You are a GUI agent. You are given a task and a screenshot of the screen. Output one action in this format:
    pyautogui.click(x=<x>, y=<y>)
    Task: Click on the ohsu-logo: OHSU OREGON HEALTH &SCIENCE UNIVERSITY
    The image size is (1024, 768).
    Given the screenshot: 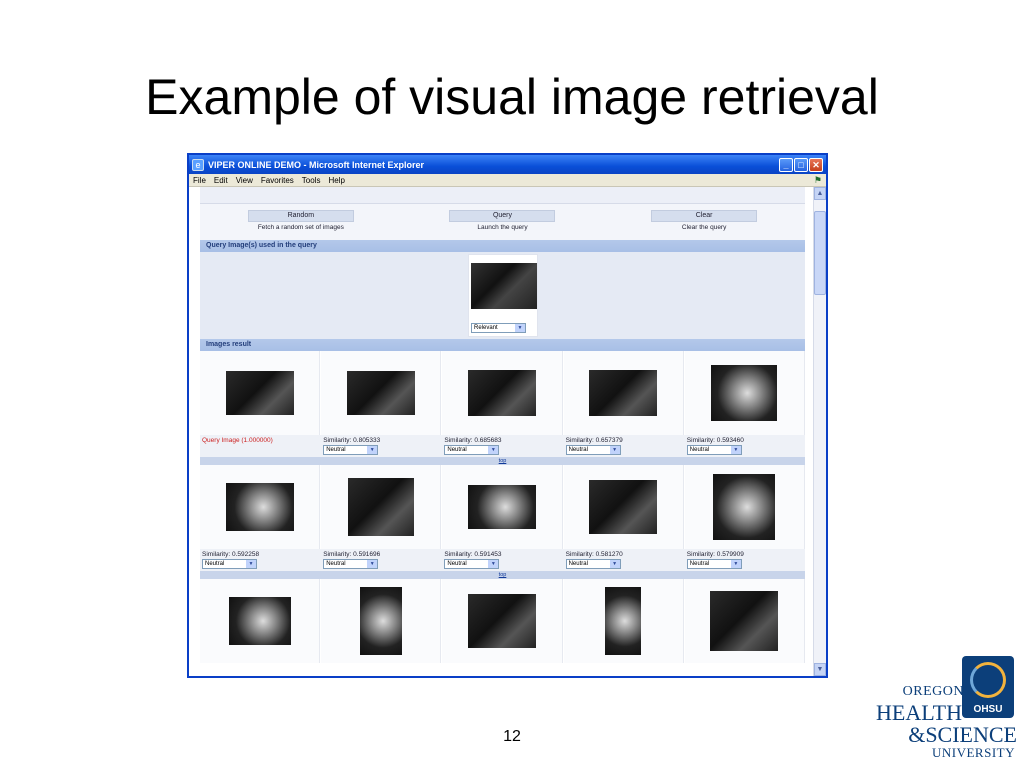 What is the action you would take?
    pyautogui.click(x=942, y=710)
    